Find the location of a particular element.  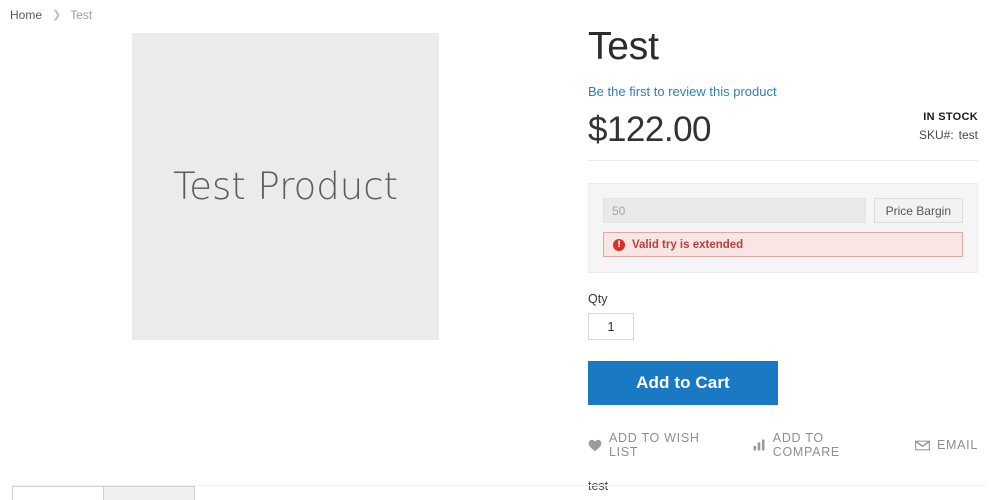

sku-value: test is located at coordinates (968, 135).